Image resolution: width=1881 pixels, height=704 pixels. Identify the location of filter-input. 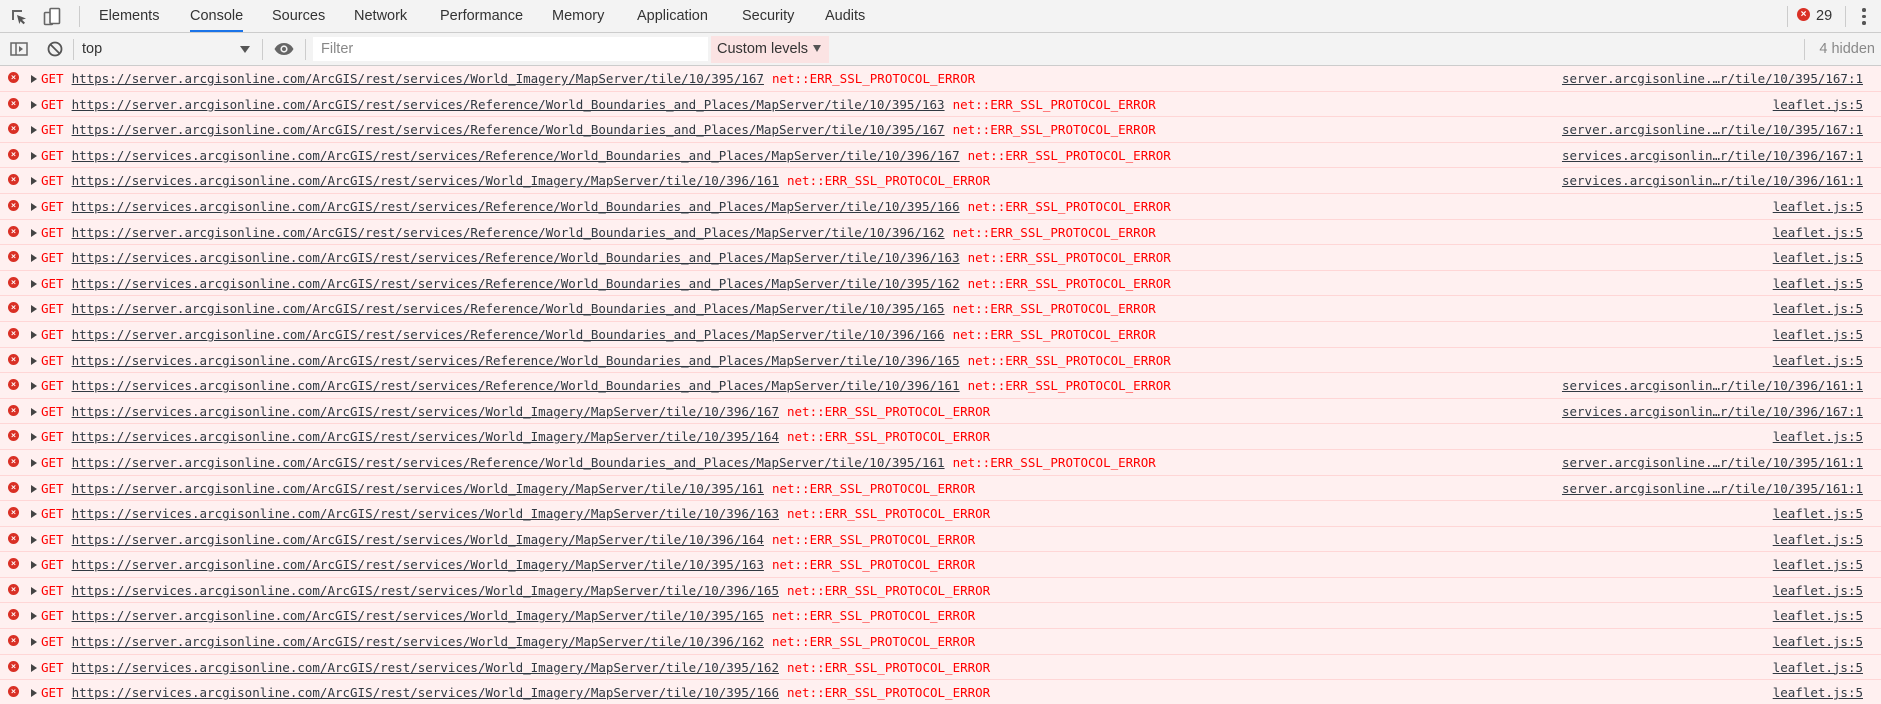
(510, 49).